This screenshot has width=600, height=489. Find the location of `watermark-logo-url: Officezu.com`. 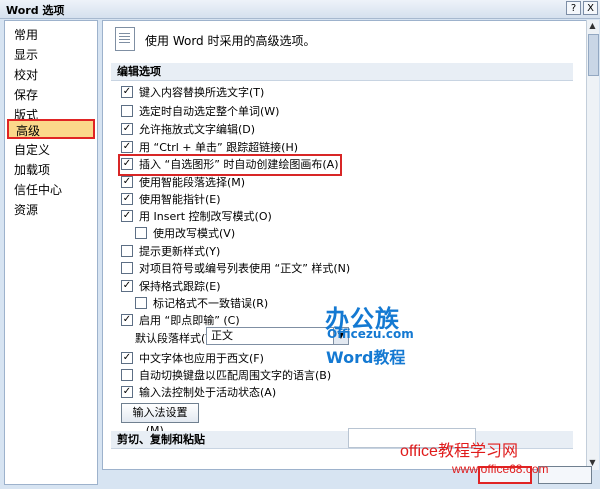

watermark-logo-url: Officezu.com is located at coordinates (370, 334).